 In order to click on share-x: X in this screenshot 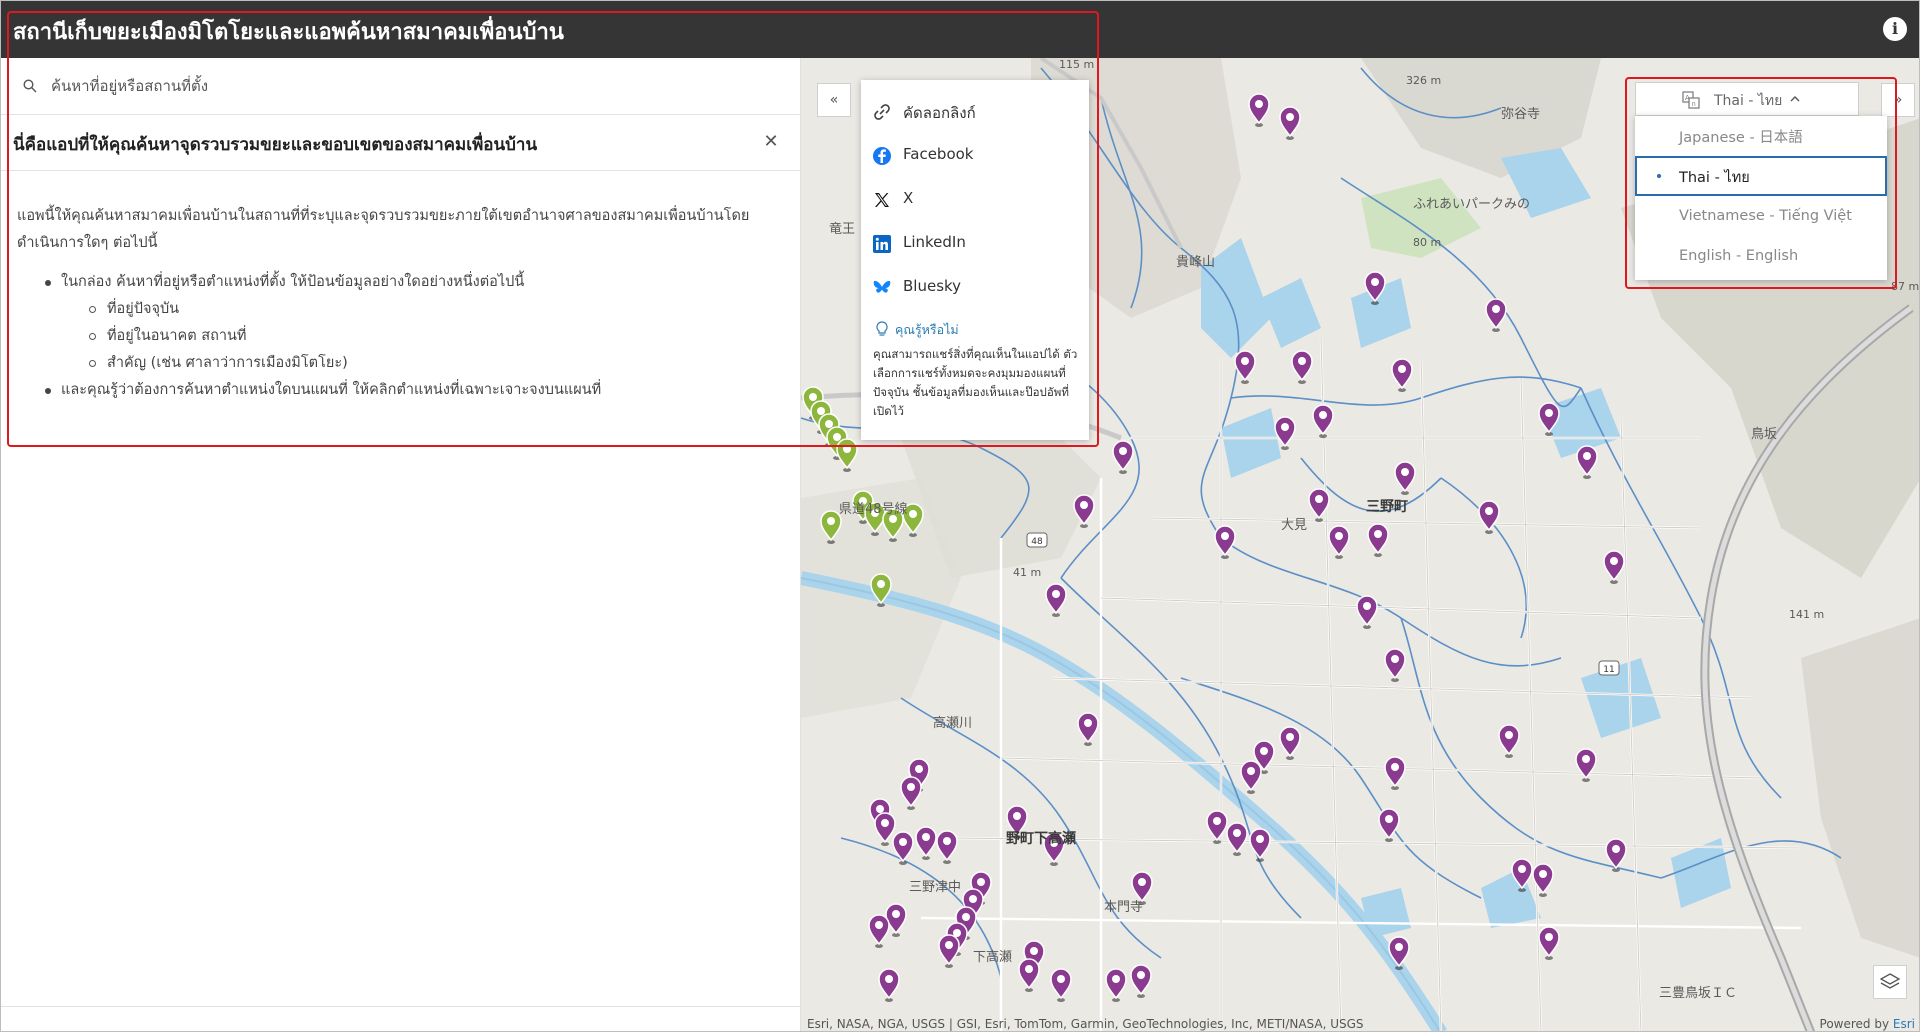, I will do `click(975, 200)`.